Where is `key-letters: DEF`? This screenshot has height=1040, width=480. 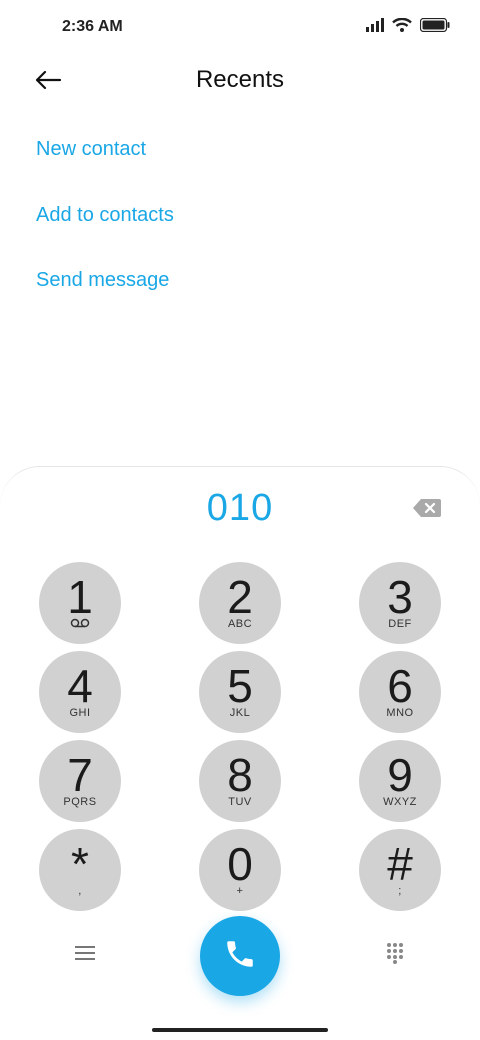
key-letters: DEF is located at coordinates (400, 624).